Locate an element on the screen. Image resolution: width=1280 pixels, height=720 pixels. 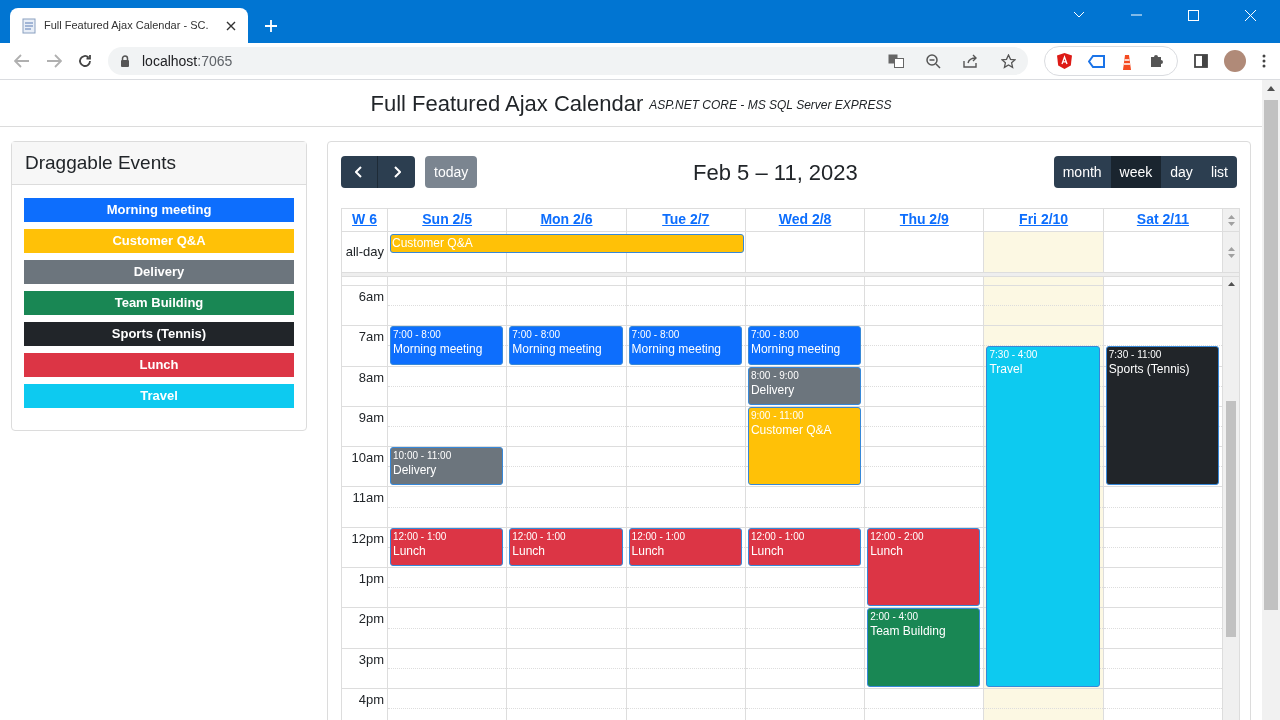
browser-tab: Full Featured Ajax Calendar - SC. is located at coordinates (129, 25).